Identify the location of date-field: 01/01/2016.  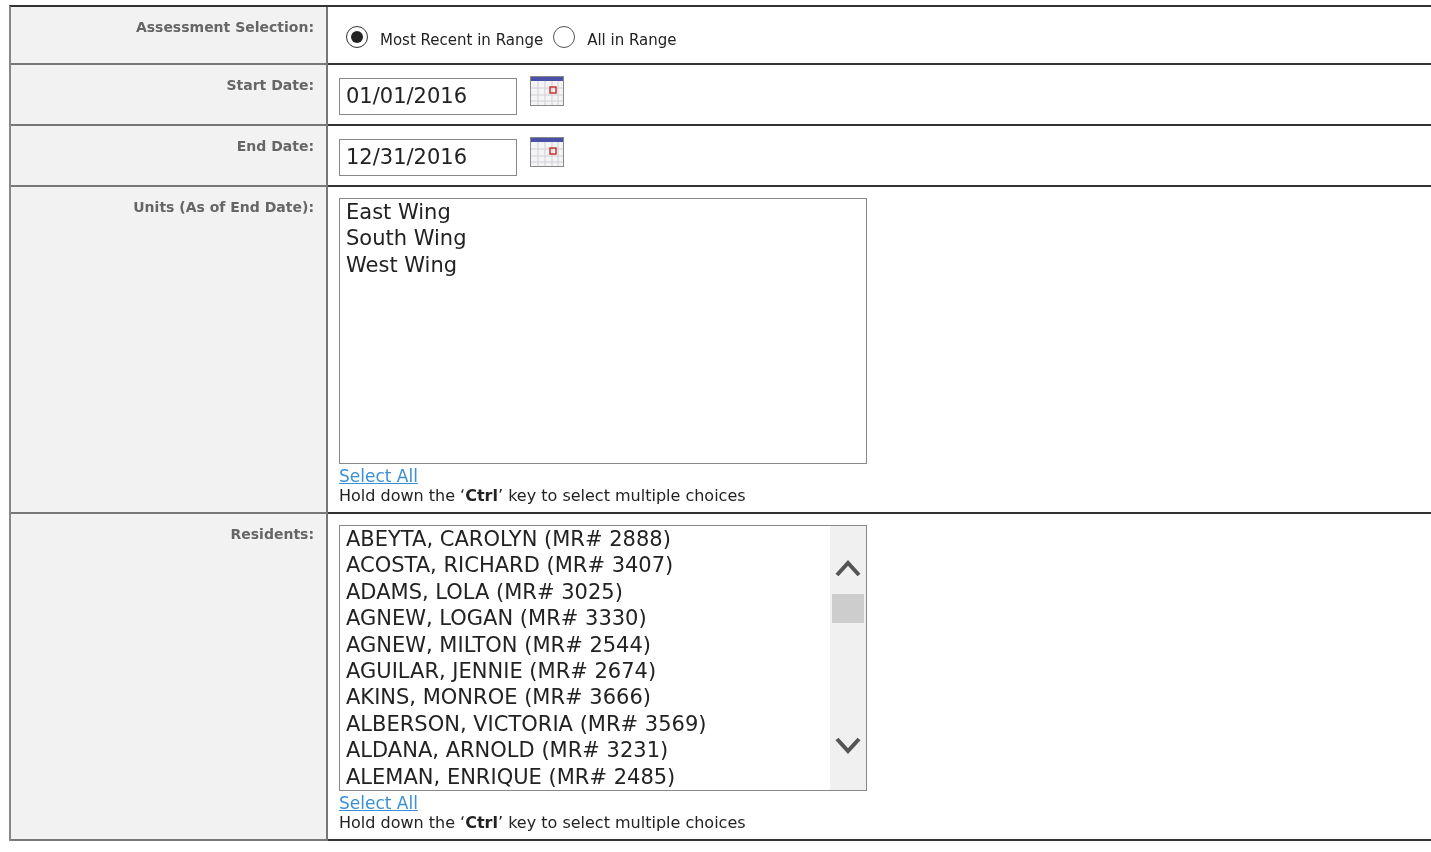
(428, 96).